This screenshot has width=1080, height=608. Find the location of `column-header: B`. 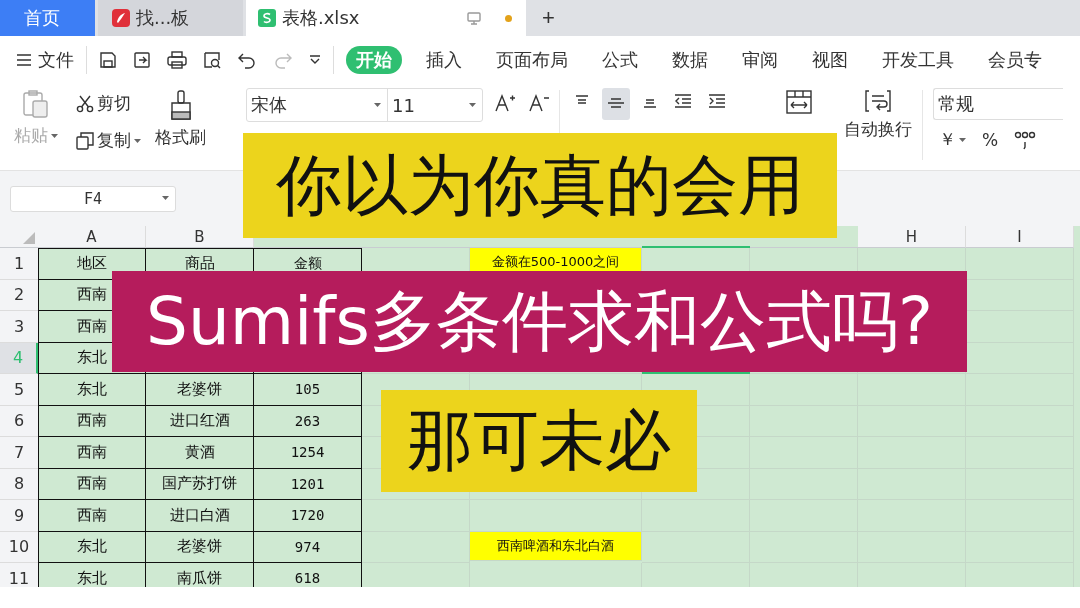

column-header: B is located at coordinates (200, 237).